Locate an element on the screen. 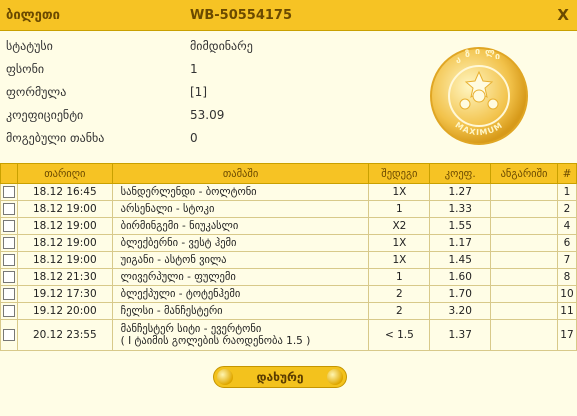 This screenshot has height=416, width=577. game-name: ბლექბერნი - ვესტ ჰემი is located at coordinates (178, 243).